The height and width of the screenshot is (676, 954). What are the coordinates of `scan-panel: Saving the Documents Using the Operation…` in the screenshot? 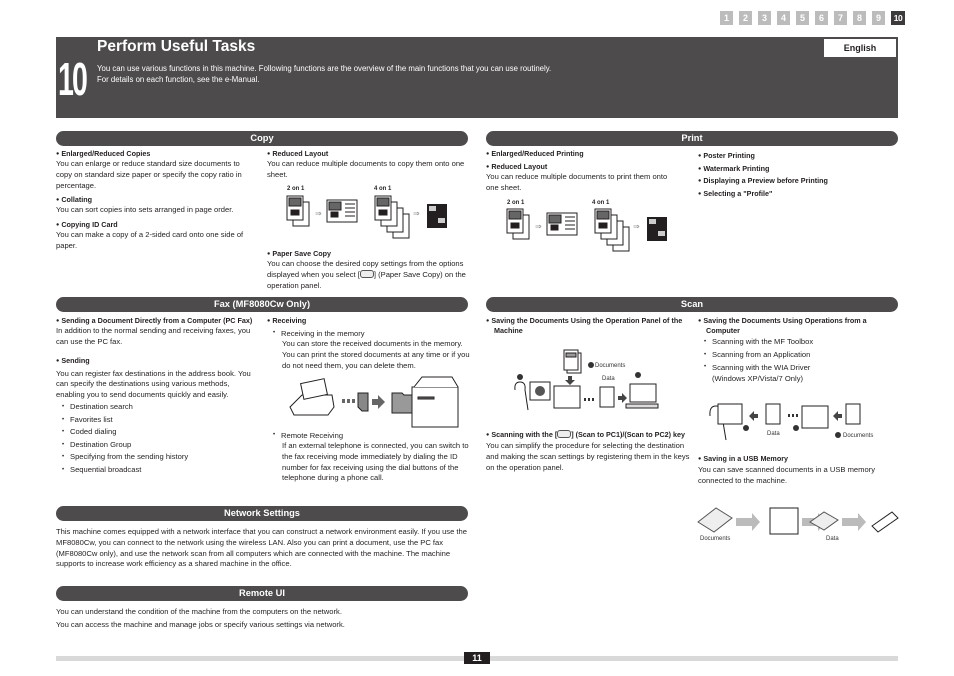 It's located at (588, 326).